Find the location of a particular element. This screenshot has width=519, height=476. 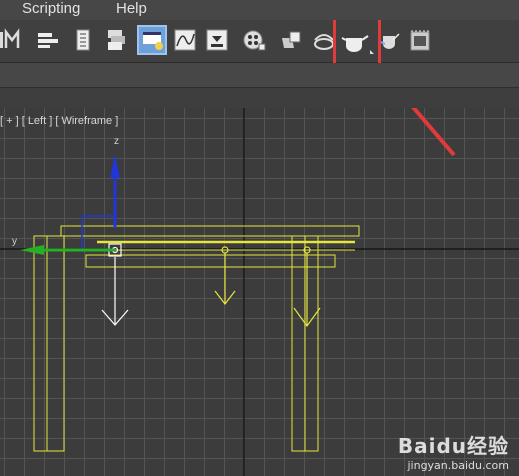

render-iterative-icon is located at coordinates (391, 41).